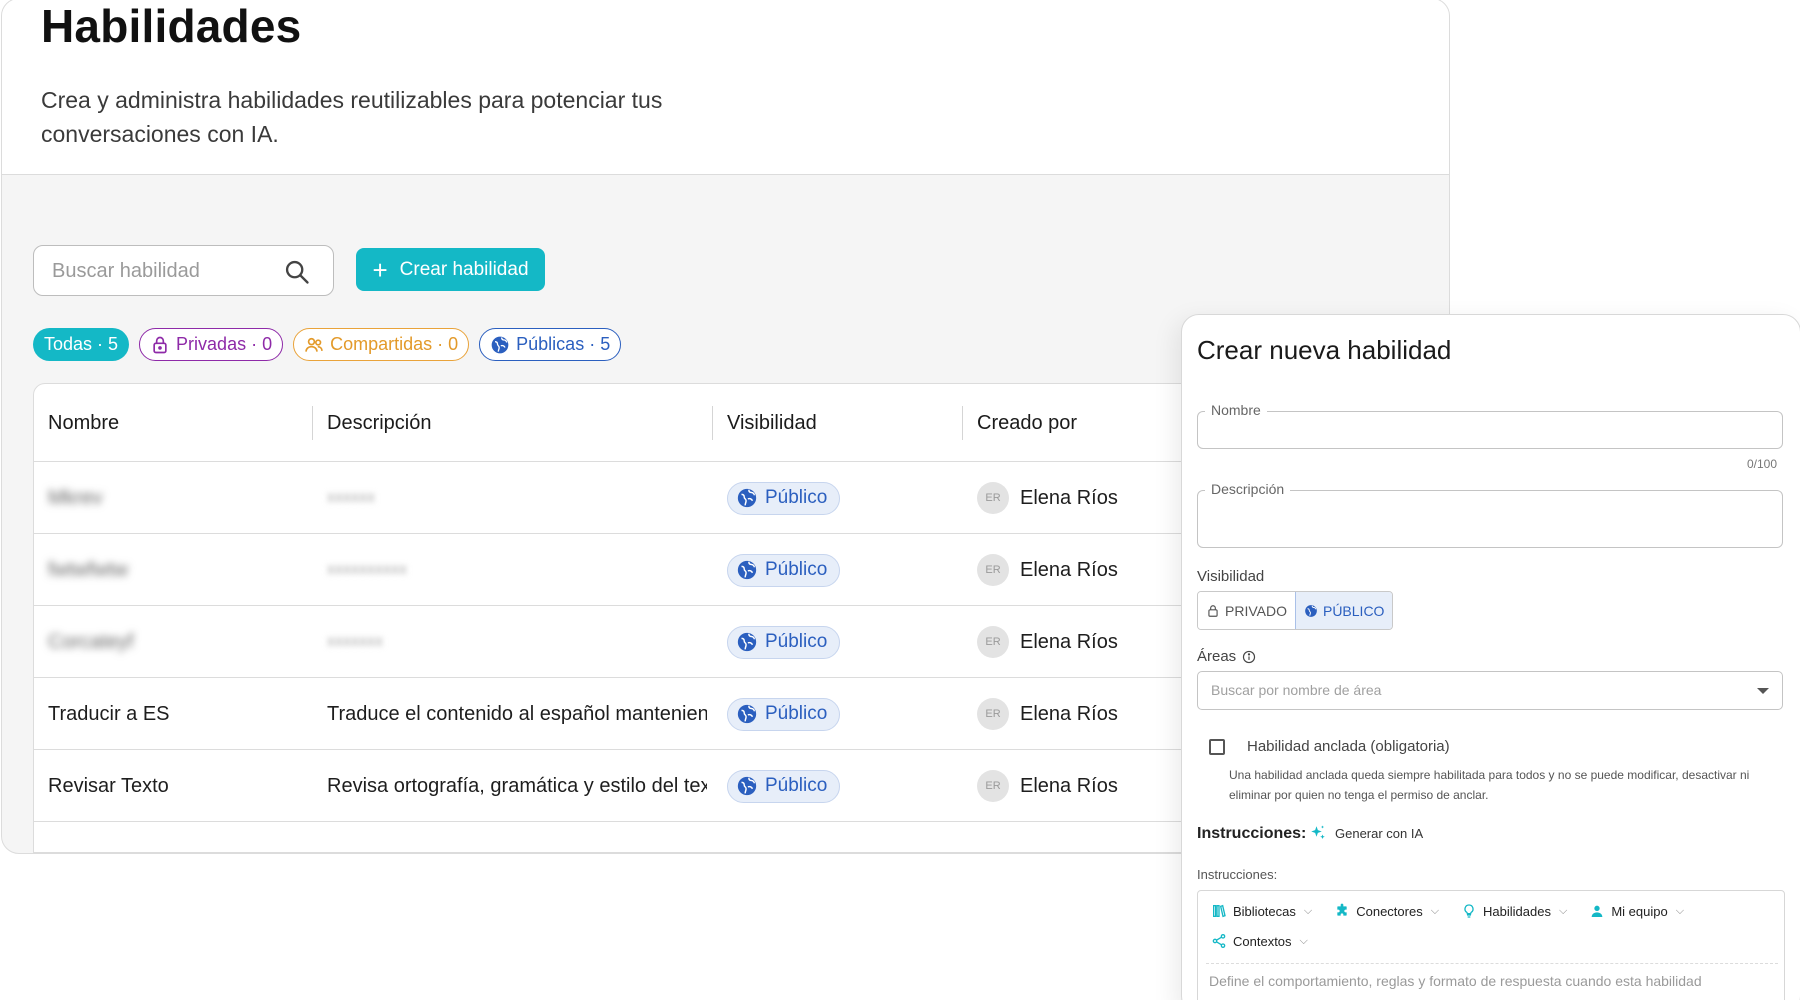 The height and width of the screenshot is (1000, 1800). Describe the element at coordinates (1324, 350) in the screenshot. I see `panel-title: Crear nueva habilidad` at that location.